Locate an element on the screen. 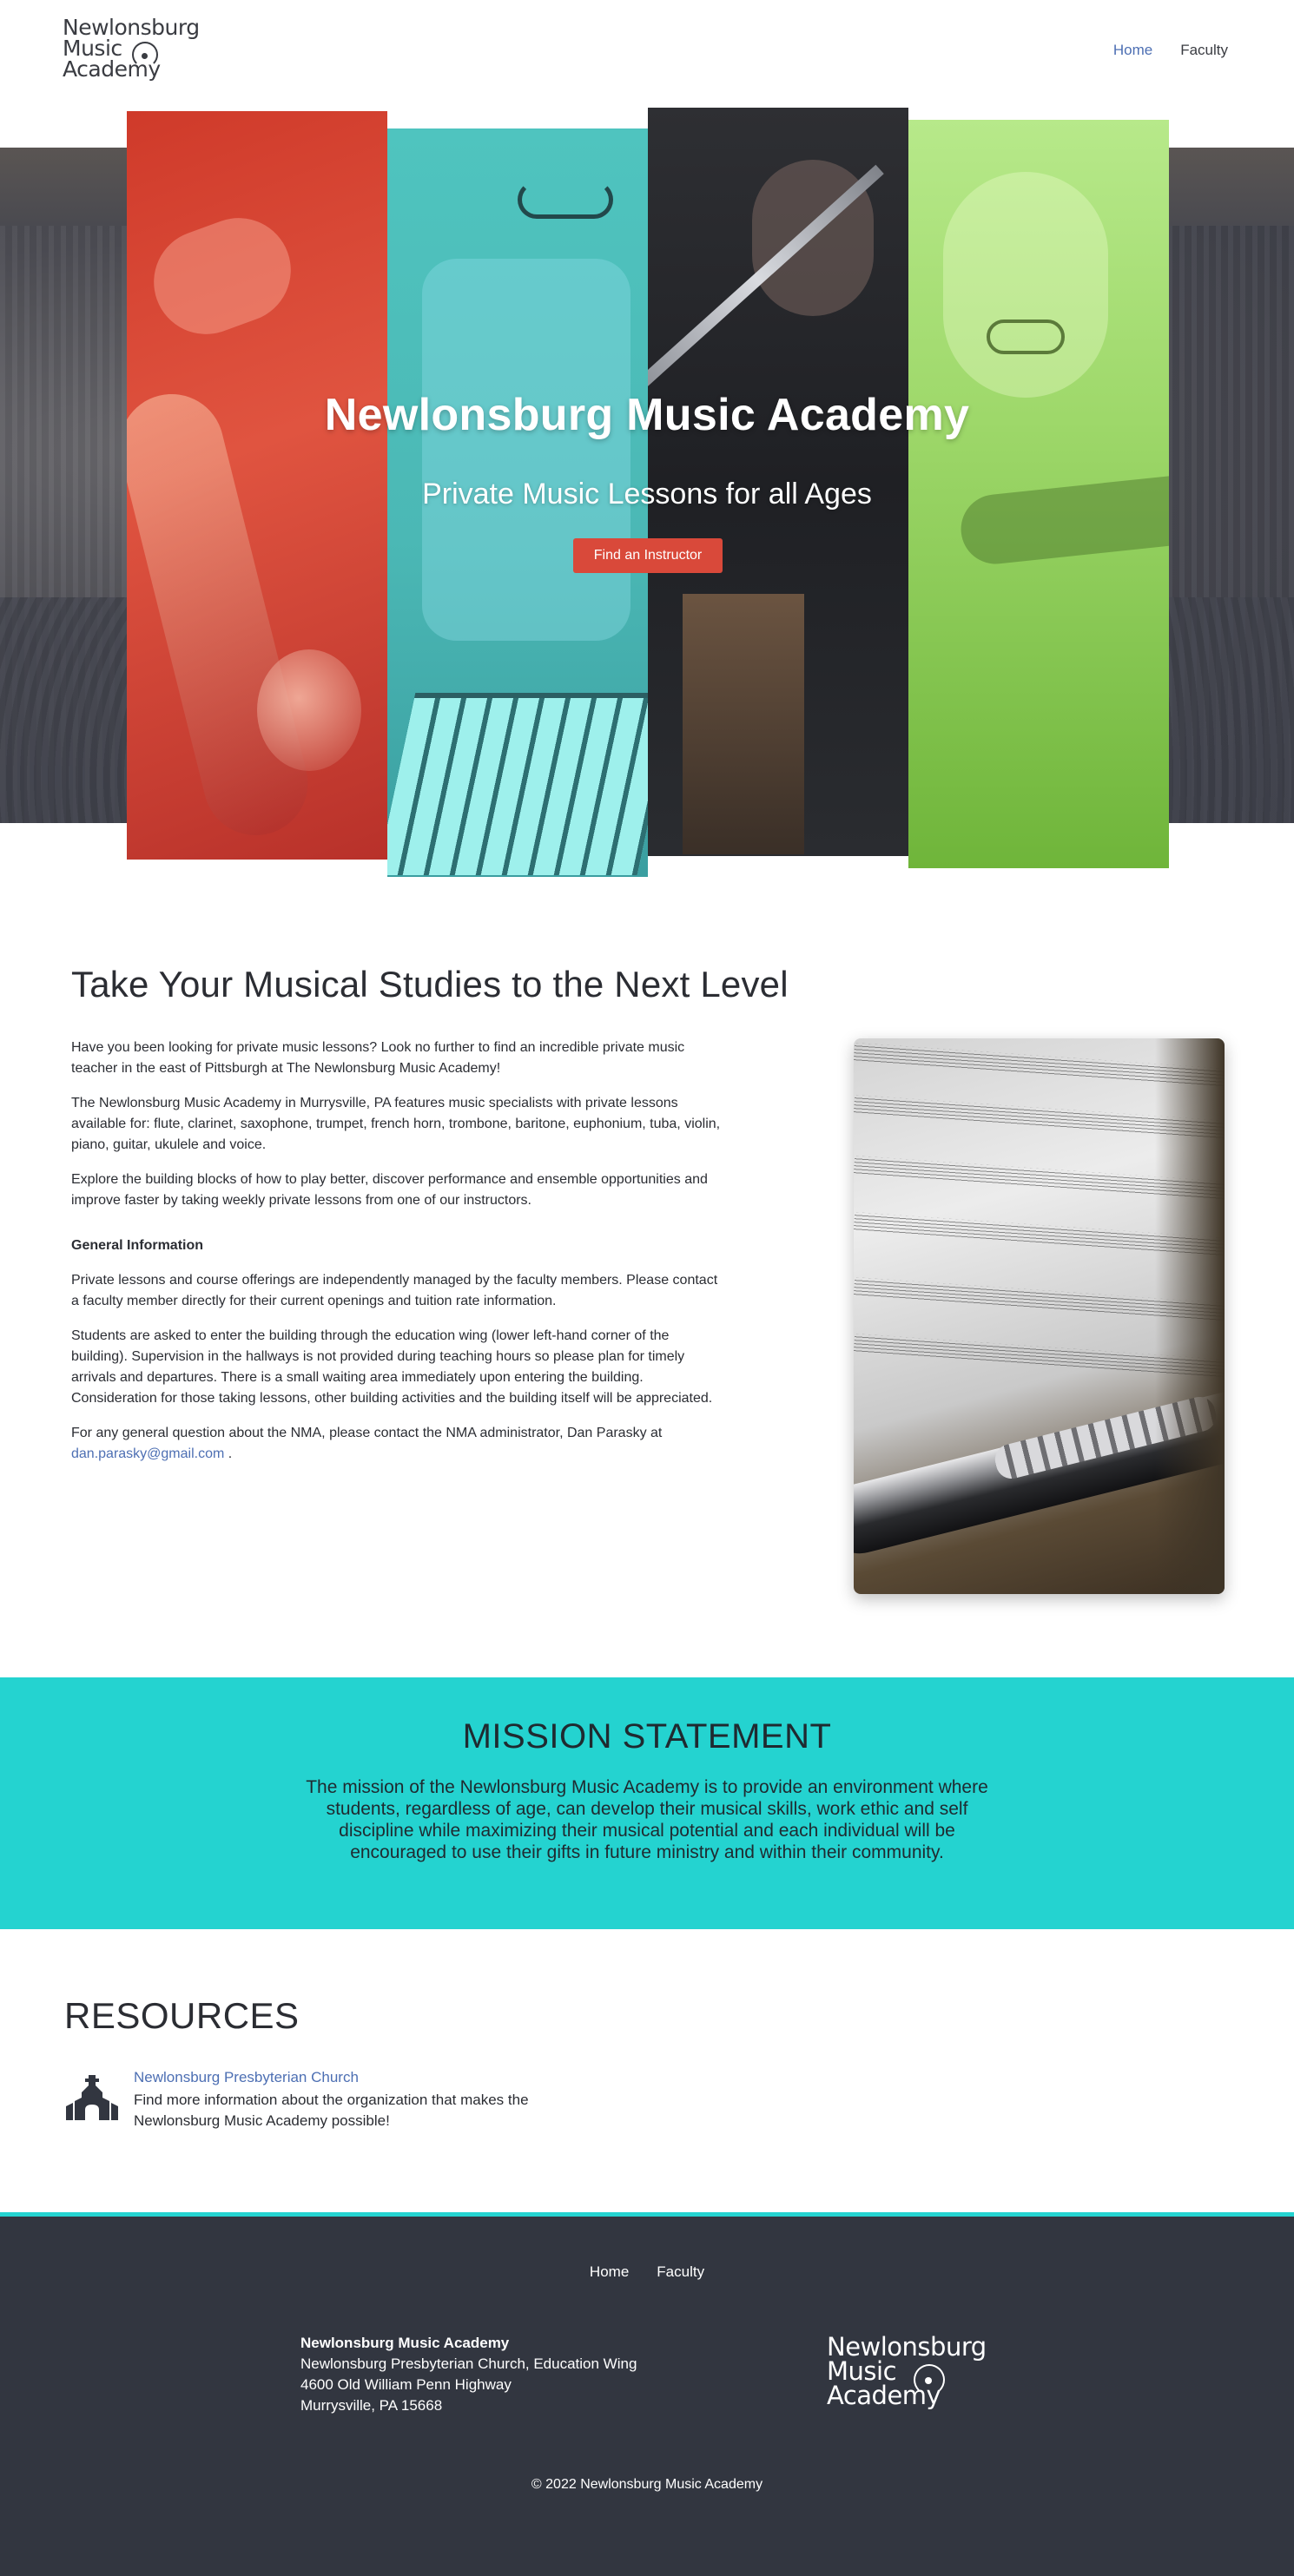 The width and height of the screenshot is (1294, 2576). violinist-face-shape is located at coordinates (1025, 285).